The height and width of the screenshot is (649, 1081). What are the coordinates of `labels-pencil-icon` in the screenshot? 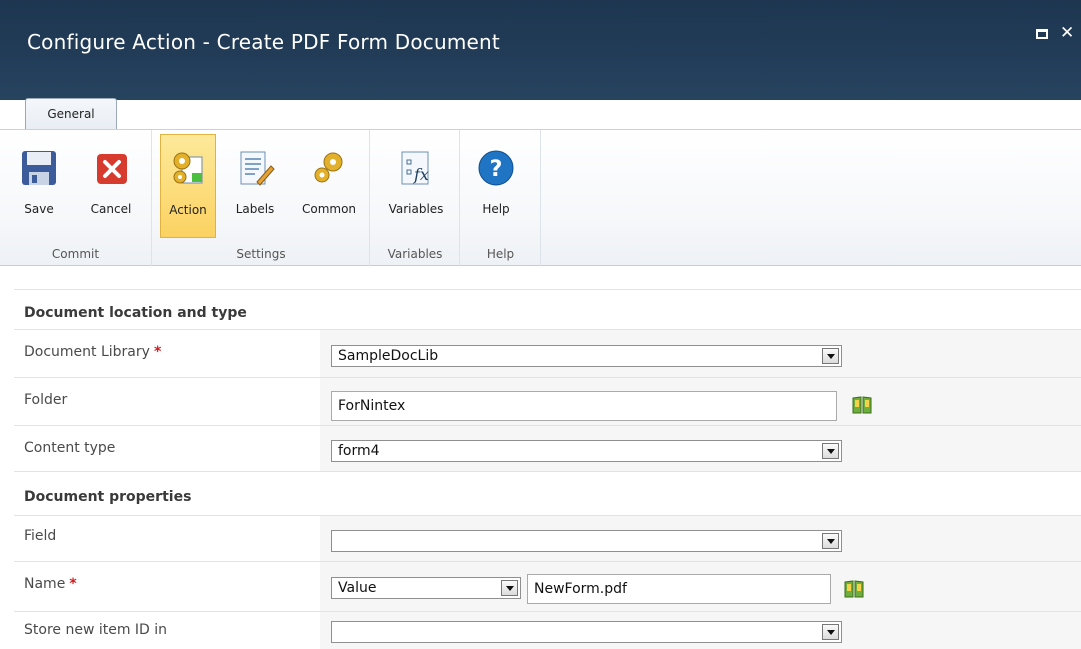 It's located at (257, 168).